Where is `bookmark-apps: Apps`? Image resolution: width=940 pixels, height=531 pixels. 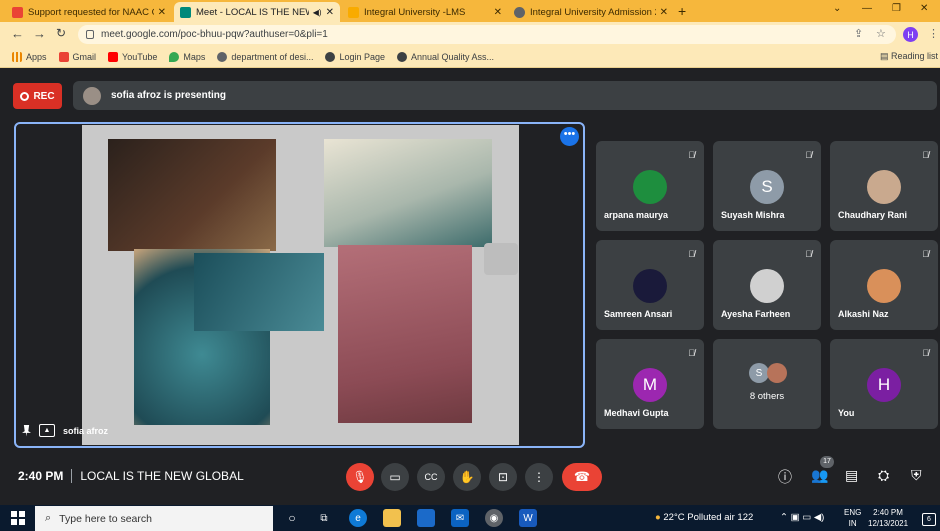
bookmark-apps: Apps is located at coordinates (29, 57).